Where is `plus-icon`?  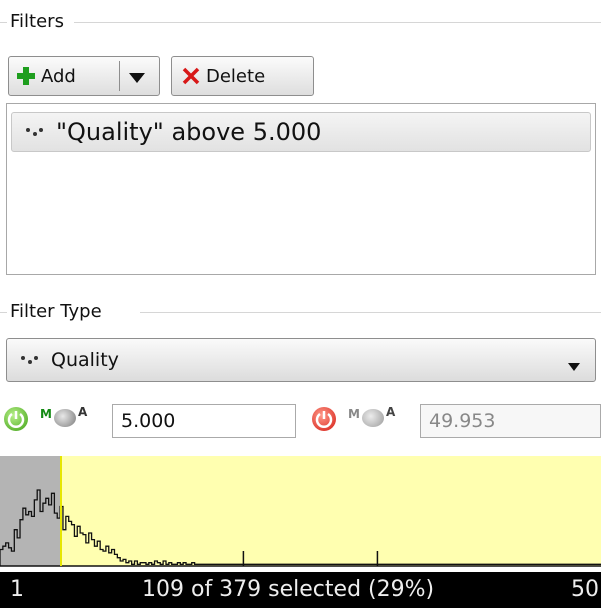 plus-icon is located at coordinates (26, 76).